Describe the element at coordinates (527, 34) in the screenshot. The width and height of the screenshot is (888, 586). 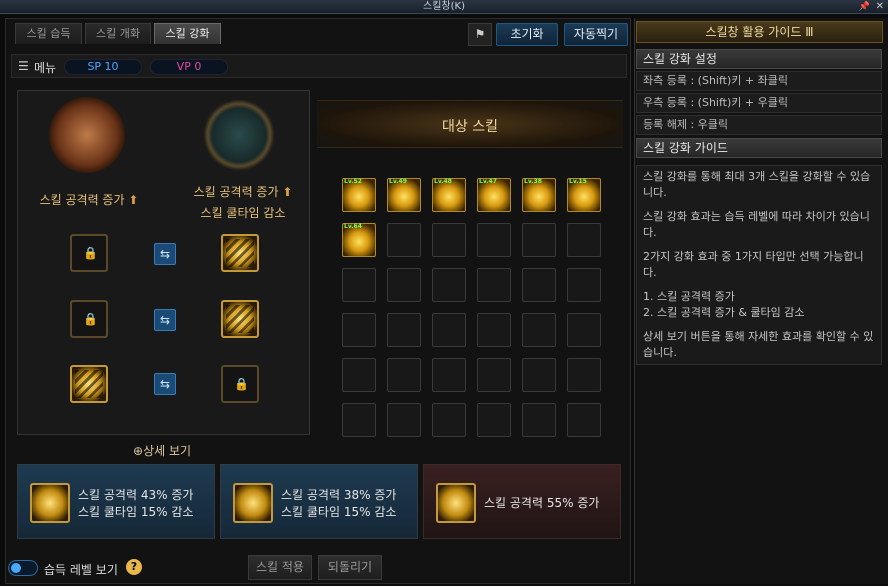
I see `reset-button: 초기화` at that location.